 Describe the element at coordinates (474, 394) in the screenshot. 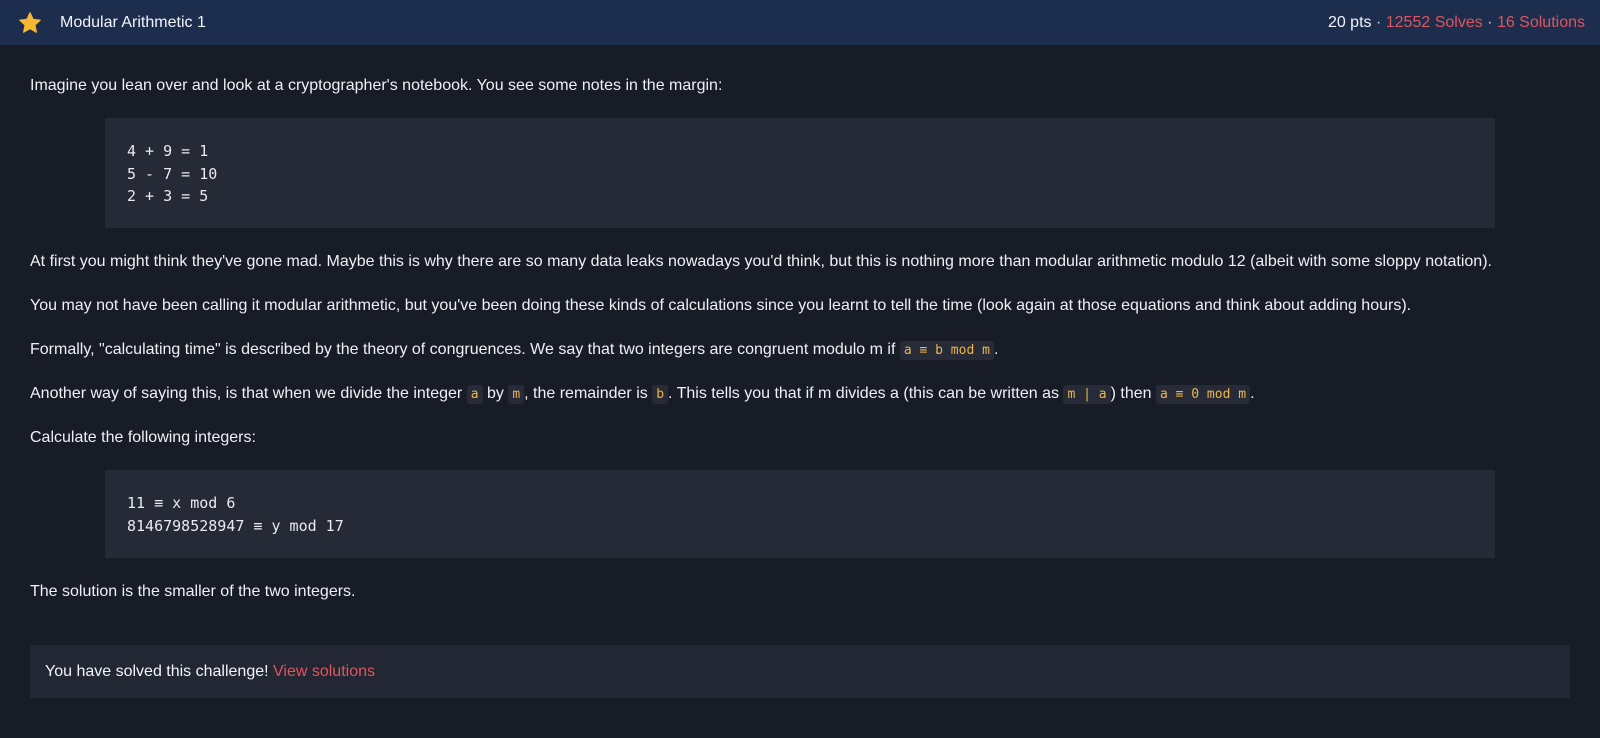

I see `inline-code: a` at that location.